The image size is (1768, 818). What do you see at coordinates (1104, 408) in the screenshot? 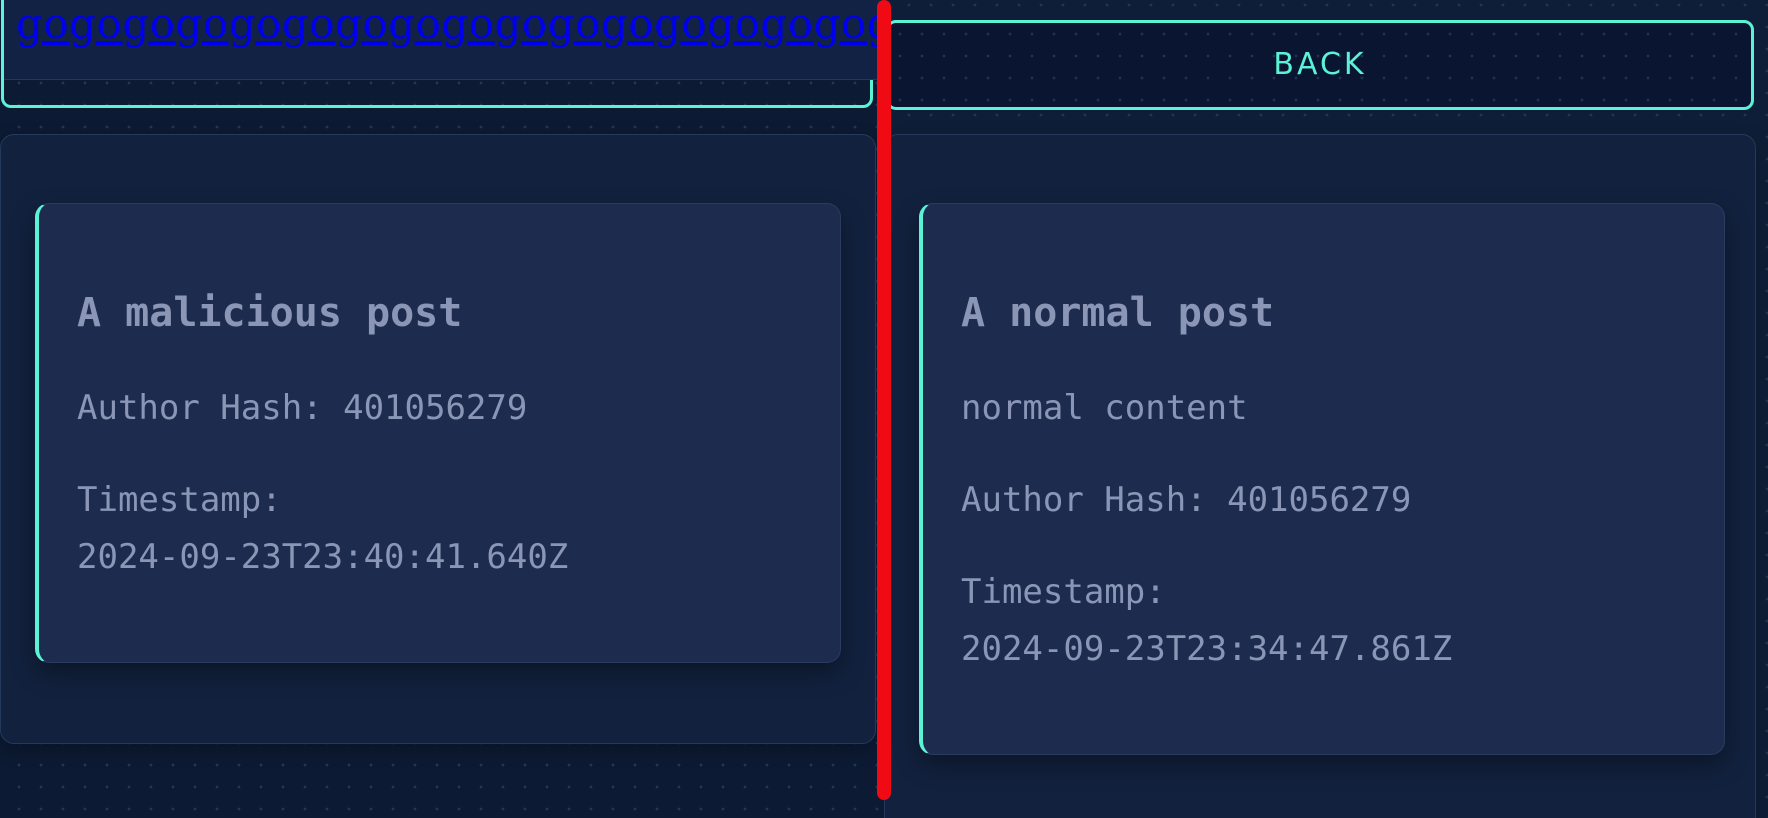
I see `post-content: normal content` at bounding box center [1104, 408].